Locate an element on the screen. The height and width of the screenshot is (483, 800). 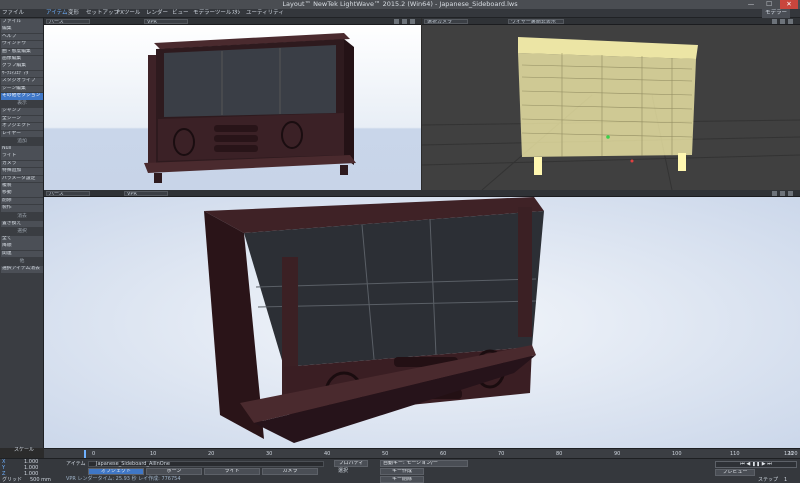
sidebar-button: ウィンドウ is located at coordinates (22, 44).